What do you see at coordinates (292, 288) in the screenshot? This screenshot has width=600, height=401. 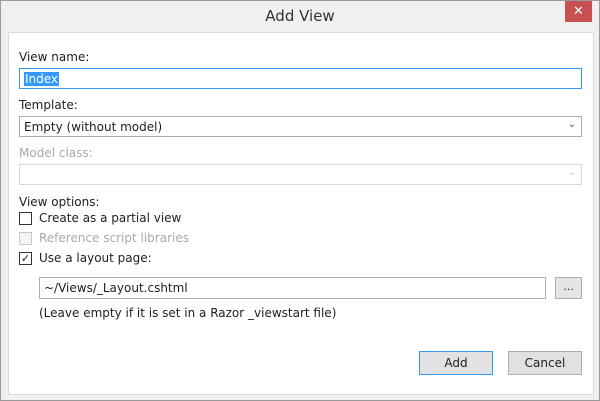 I see `layout-path-input: ~/Views/_Layout.cshtml` at bounding box center [292, 288].